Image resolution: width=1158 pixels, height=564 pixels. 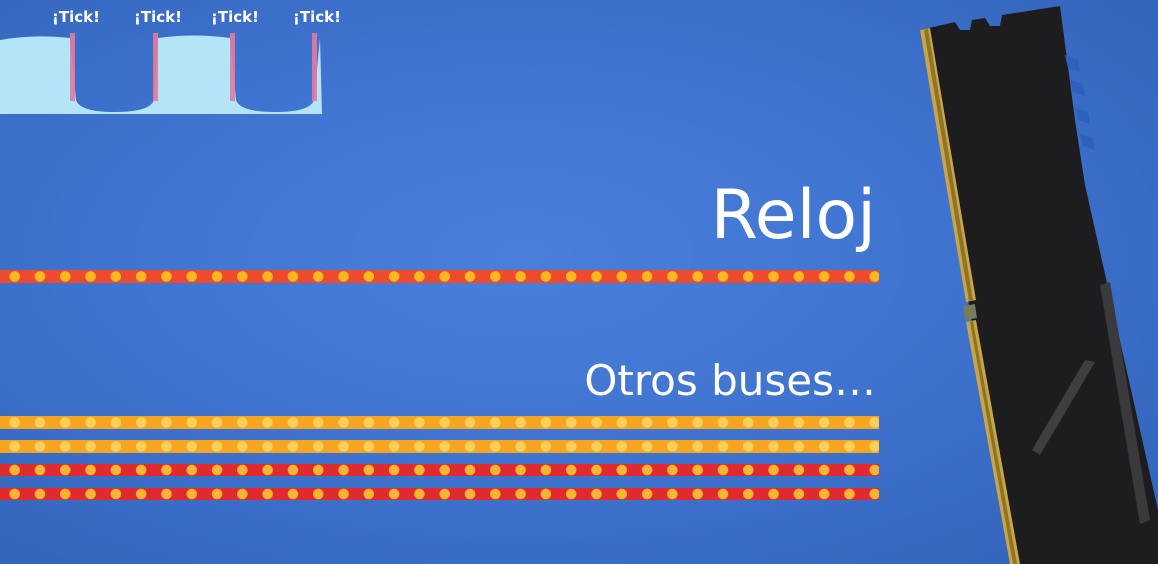 What do you see at coordinates (439, 276) in the screenshot?
I see `clock-bus-line` at bounding box center [439, 276].